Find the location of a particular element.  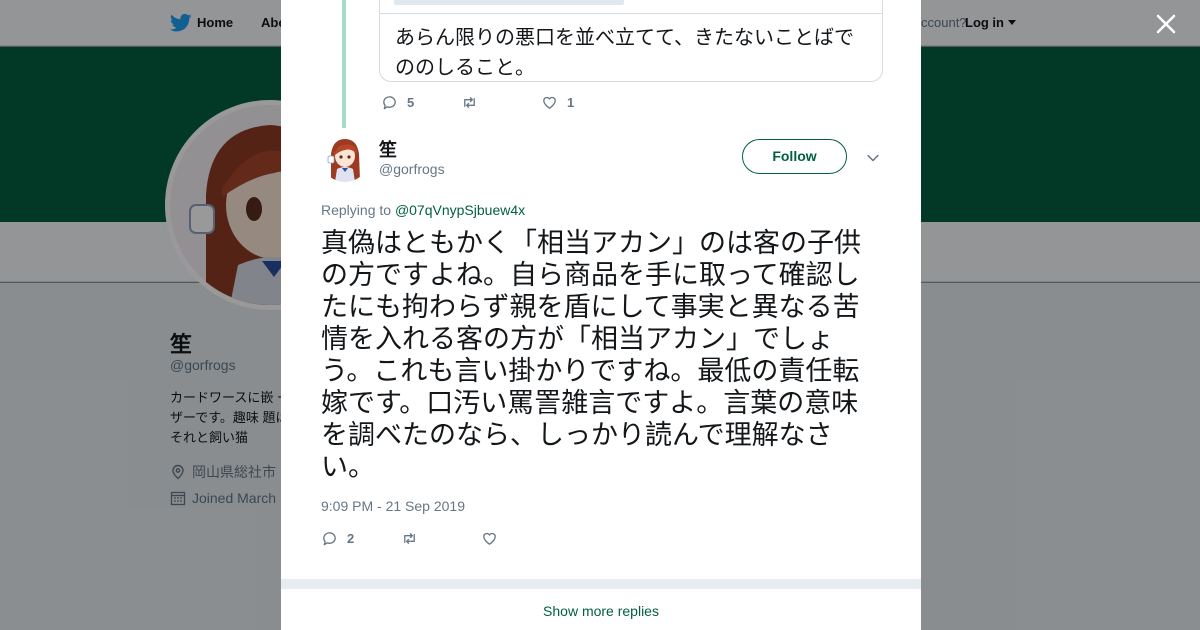

quoted-tweet-divider is located at coordinates (631, 13).